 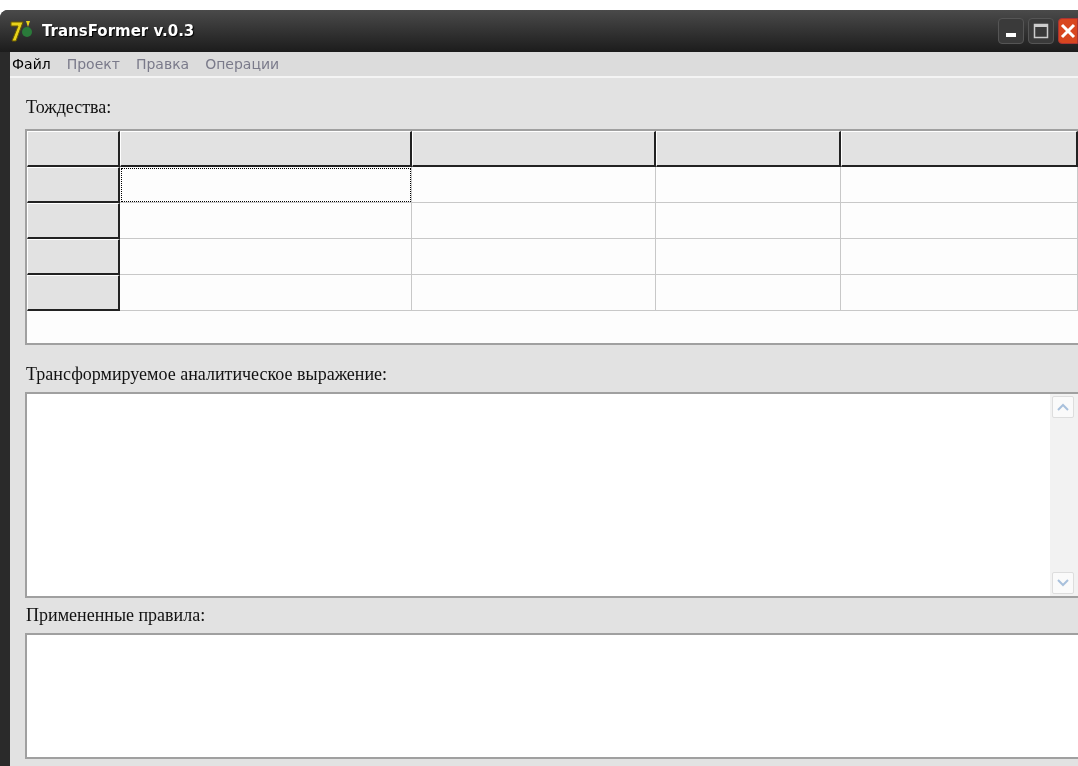 What do you see at coordinates (1064, 495) in the screenshot?
I see `scrollbar` at bounding box center [1064, 495].